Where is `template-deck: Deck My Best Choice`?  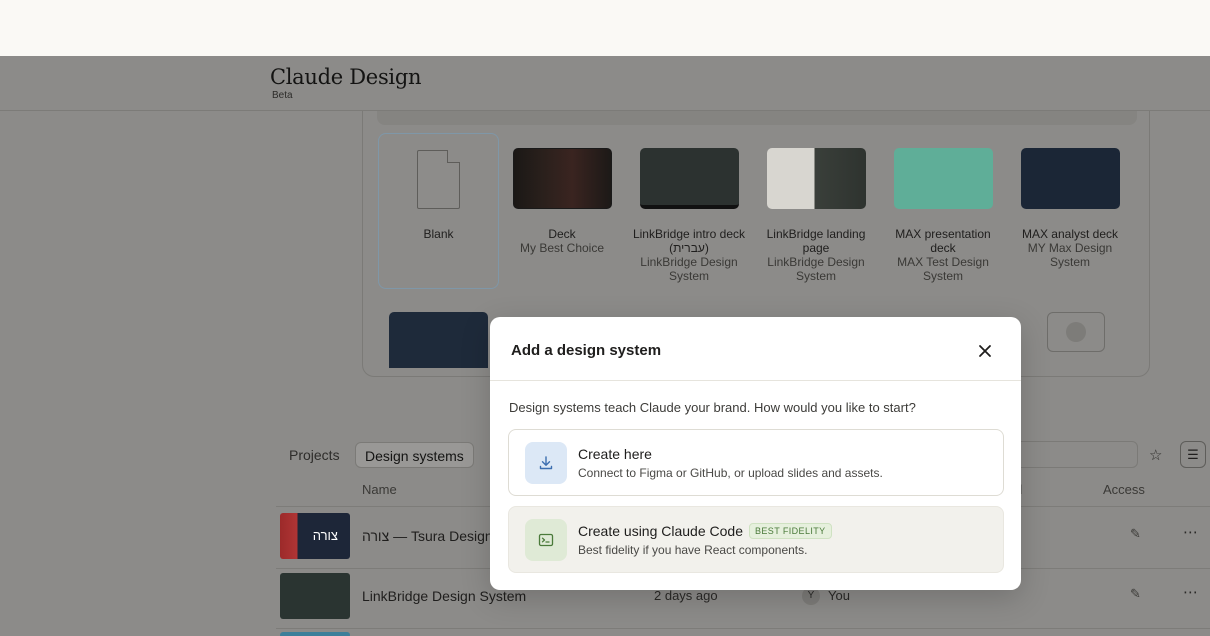 template-deck: Deck My Best Choice is located at coordinates (562, 194).